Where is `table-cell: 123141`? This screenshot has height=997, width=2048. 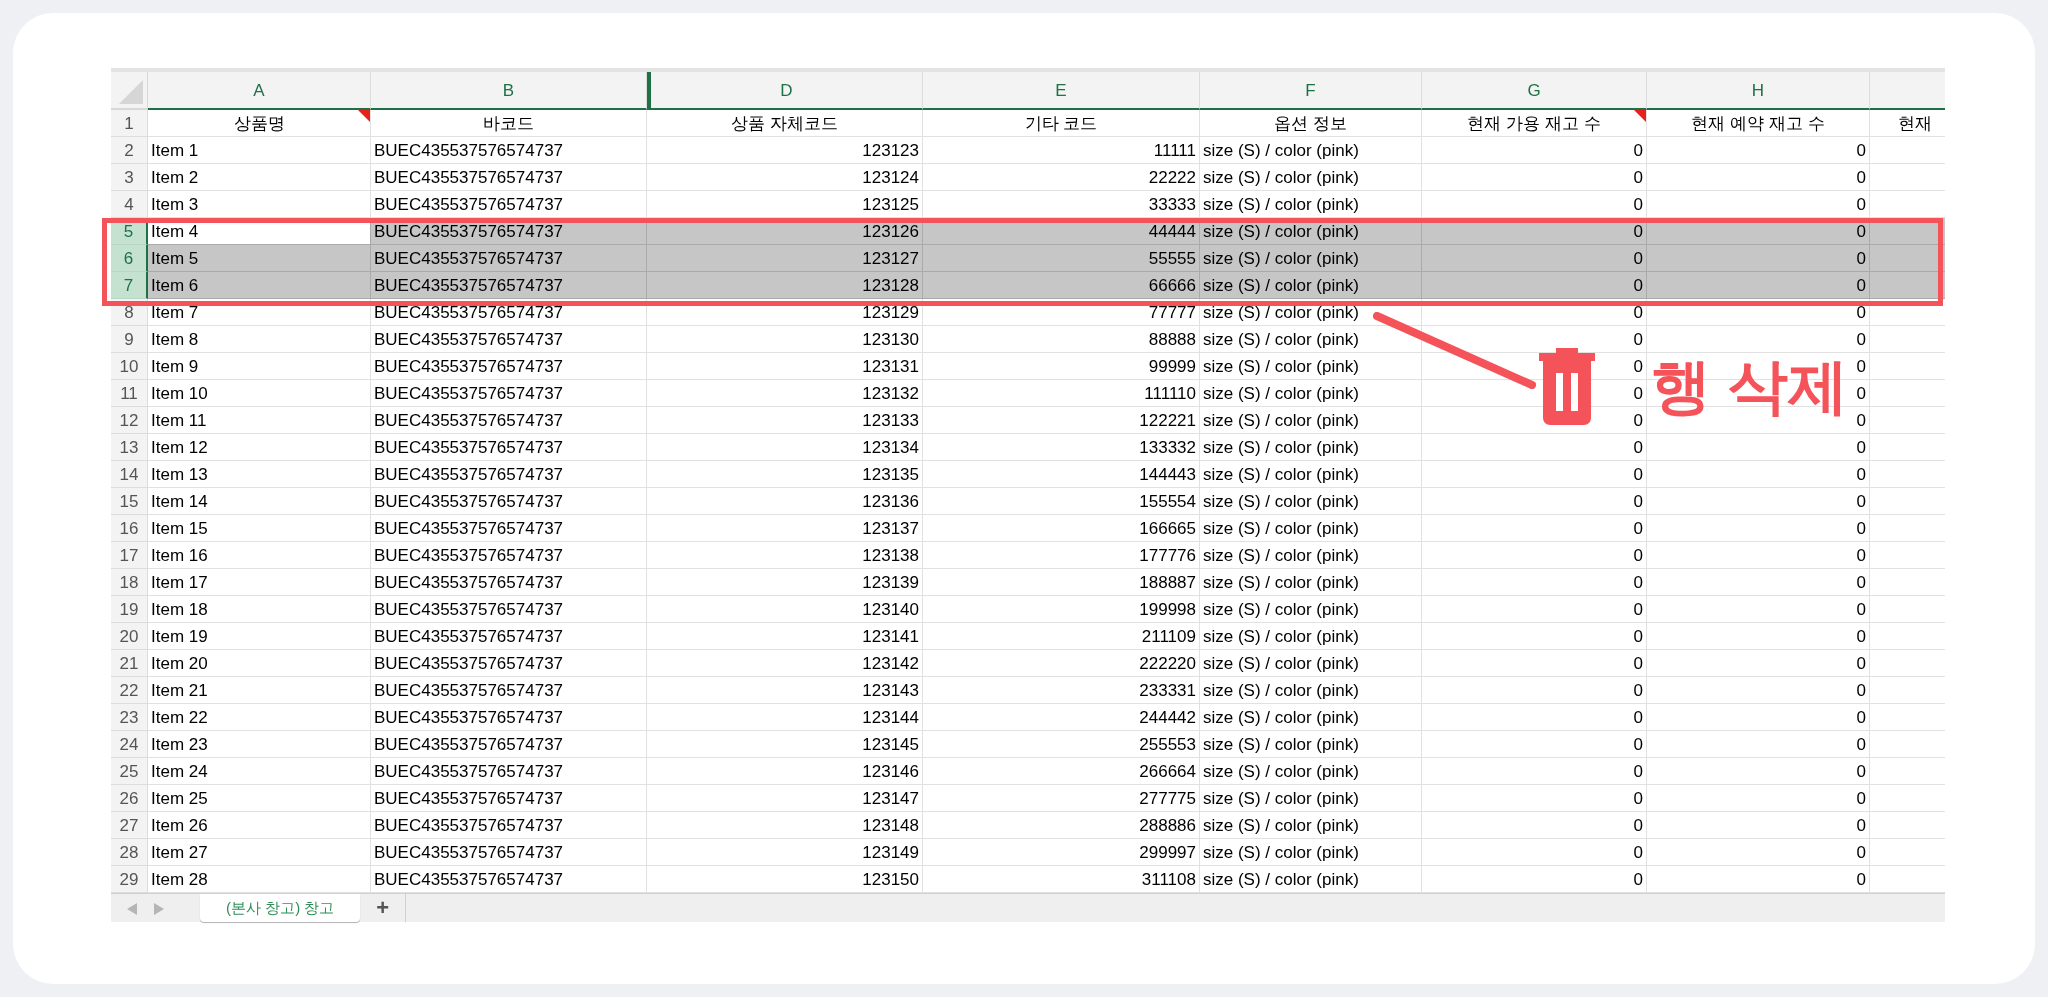 table-cell: 123141 is located at coordinates (785, 636).